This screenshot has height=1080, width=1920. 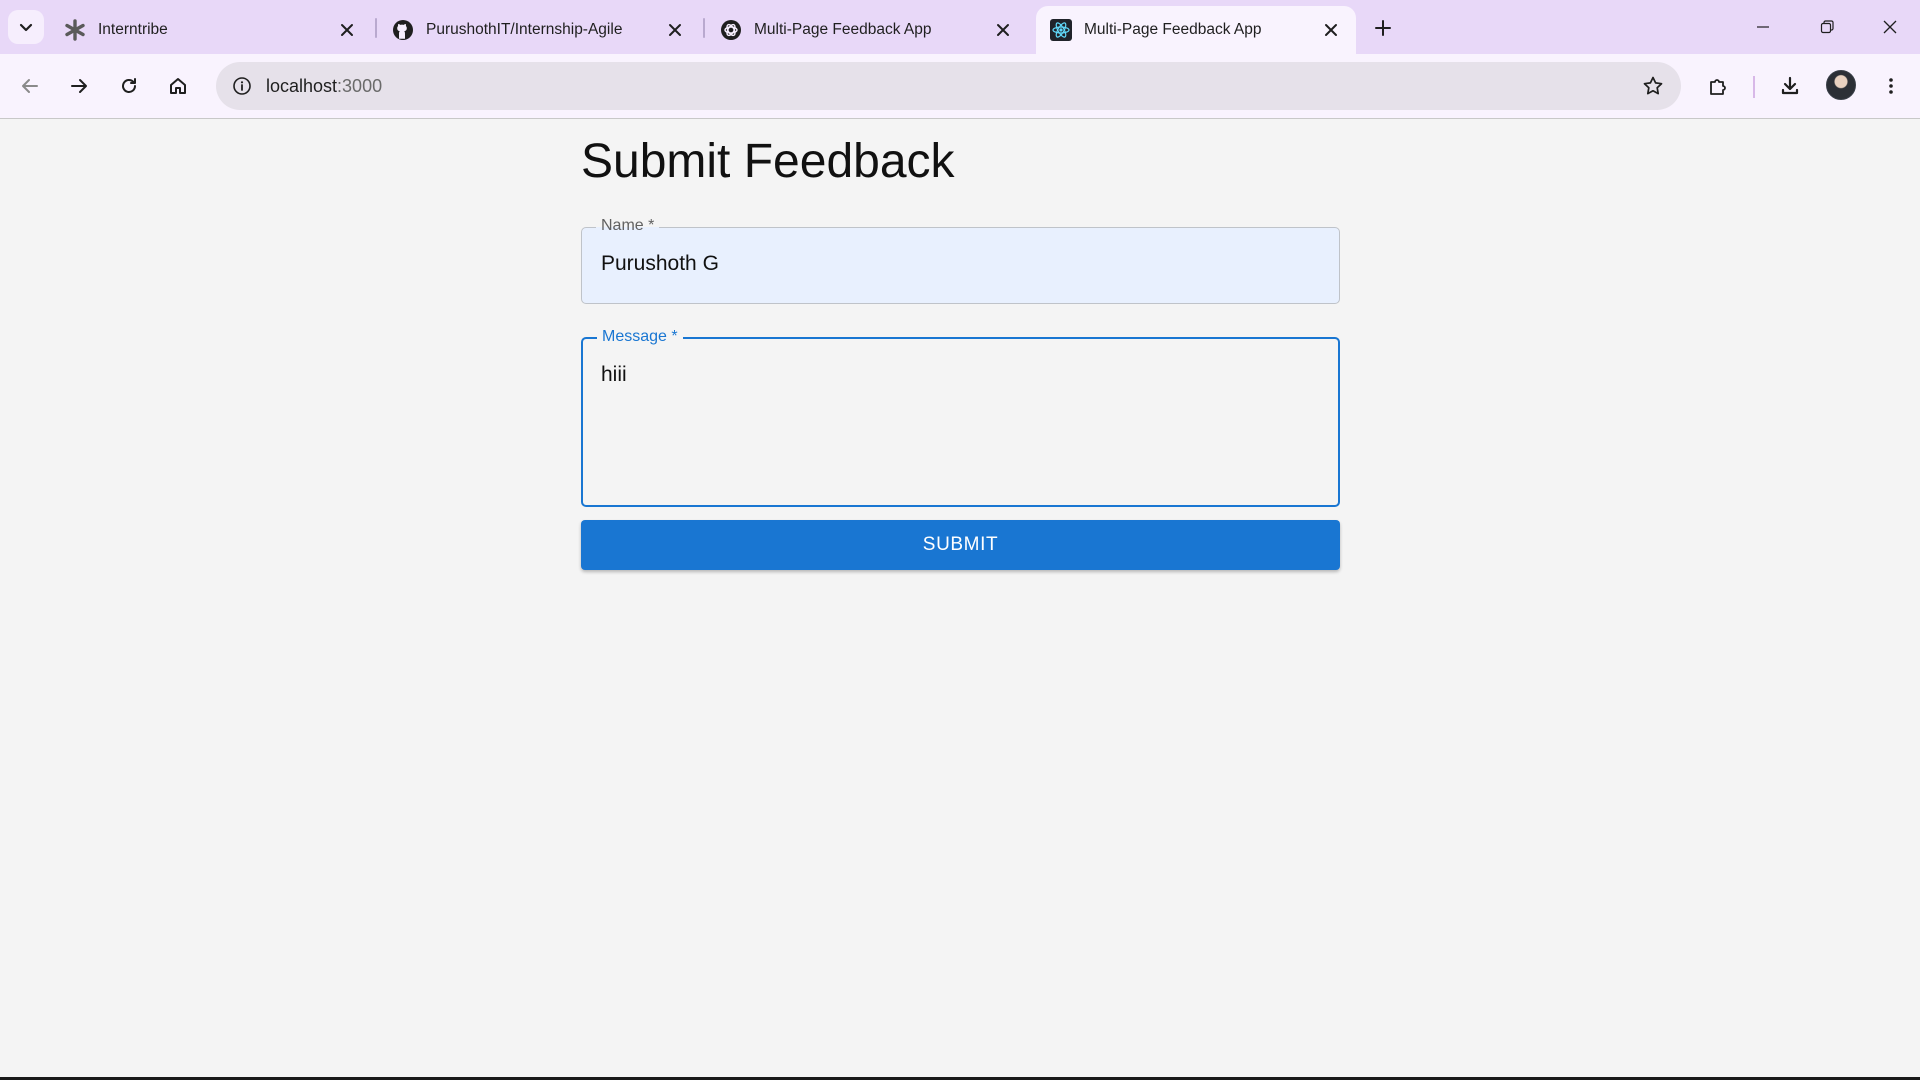 I want to click on bookmark-star-icon, so click(x=1653, y=86).